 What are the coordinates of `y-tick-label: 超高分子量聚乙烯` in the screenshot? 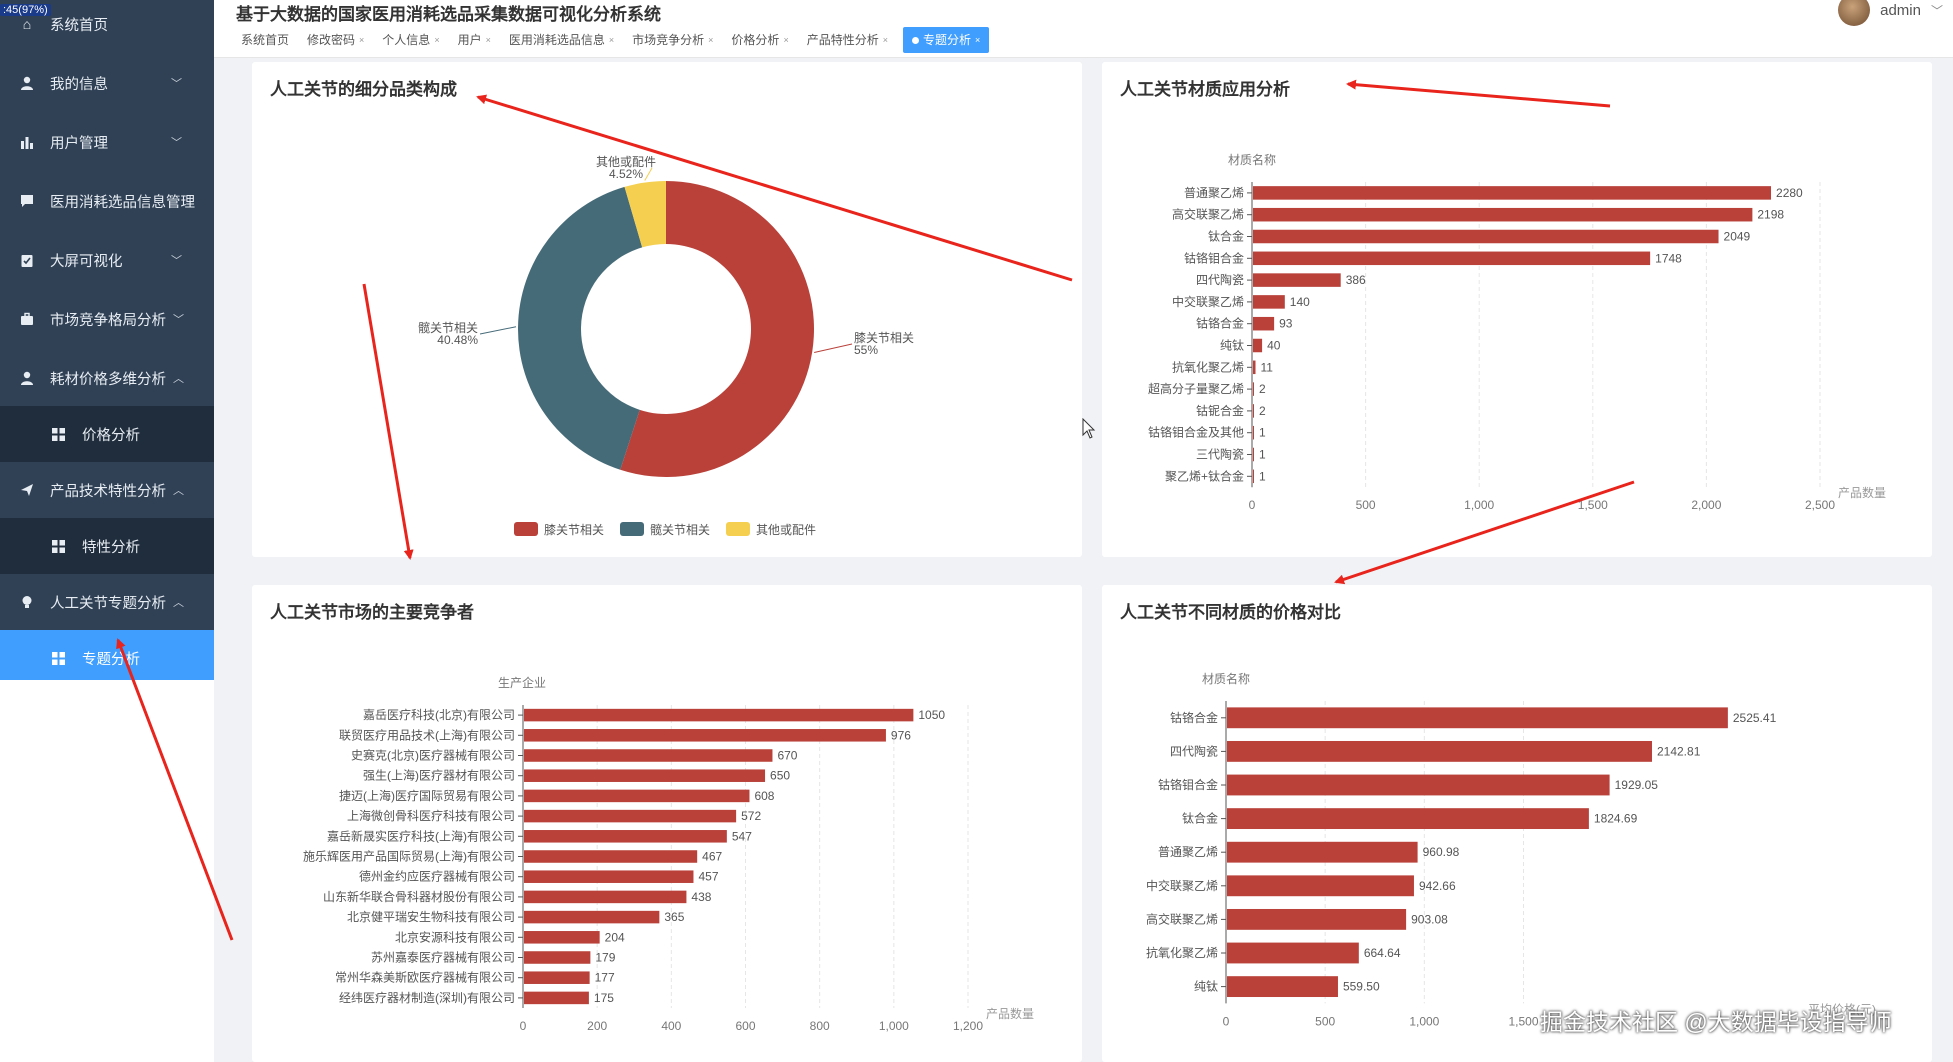 It's located at (1196, 388).